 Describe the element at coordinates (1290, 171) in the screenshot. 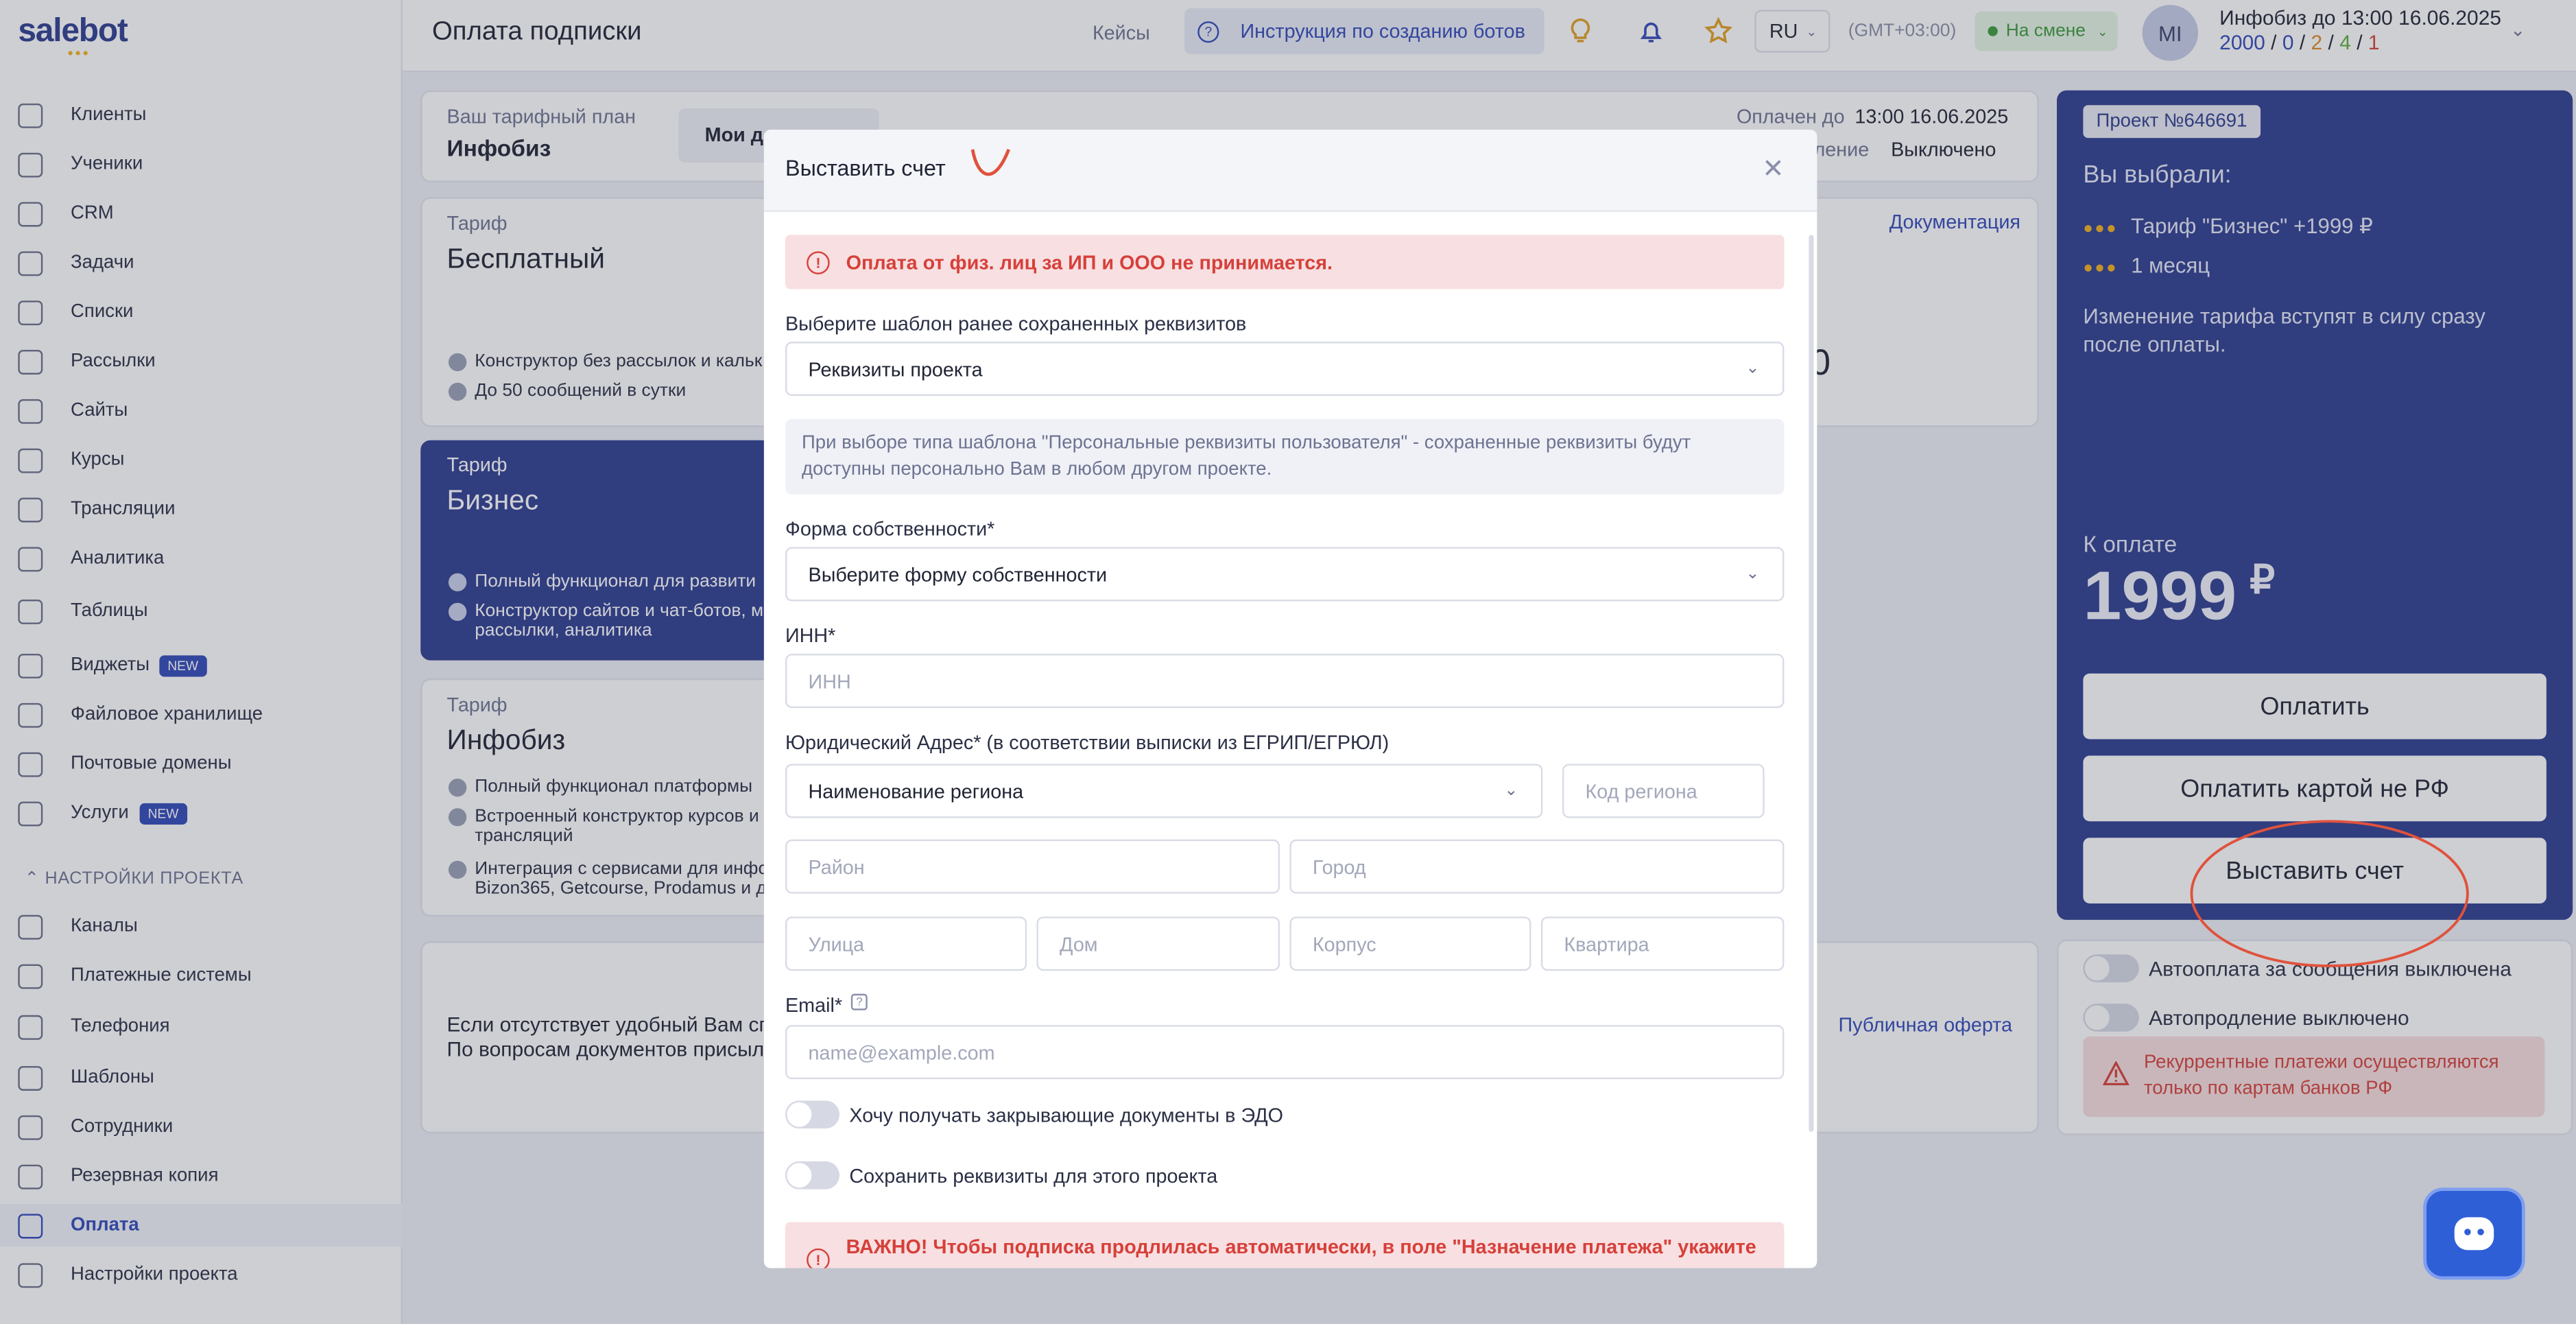

I see `modal-header: Выставить счет ✕` at that location.